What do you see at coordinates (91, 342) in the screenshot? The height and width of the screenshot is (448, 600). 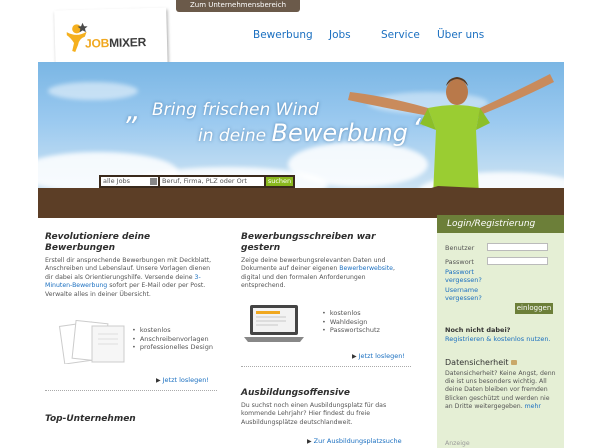 I see `documents-illustration` at bounding box center [91, 342].